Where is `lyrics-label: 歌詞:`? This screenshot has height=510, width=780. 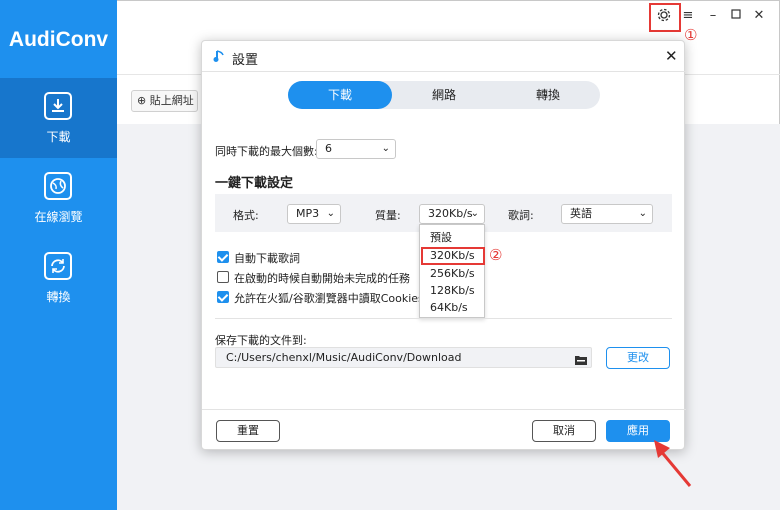
lyrics-label: 歌詞: is located at coordinates (521, 215).